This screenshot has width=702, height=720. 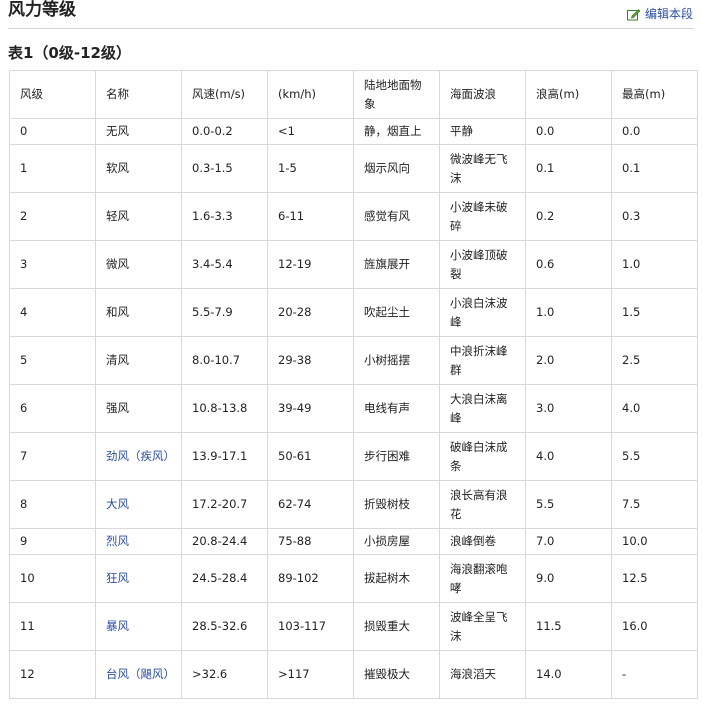 What do you see at coordinates (654, 626) in the screenshot?
I see `cell-max: 16.0` at bounding box center [654, 626].